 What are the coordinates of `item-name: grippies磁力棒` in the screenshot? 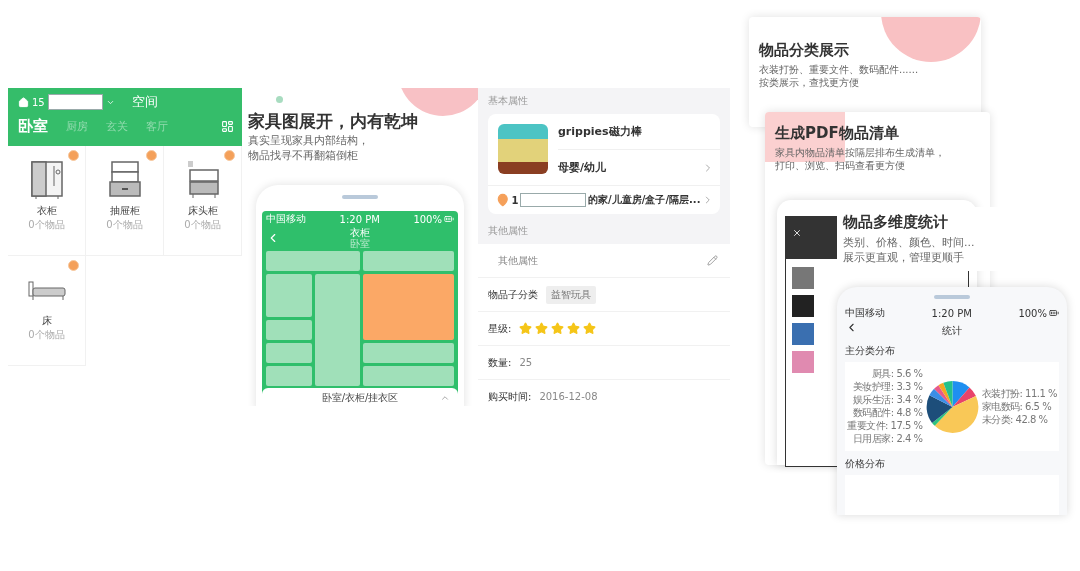 It's located at (600, 131).